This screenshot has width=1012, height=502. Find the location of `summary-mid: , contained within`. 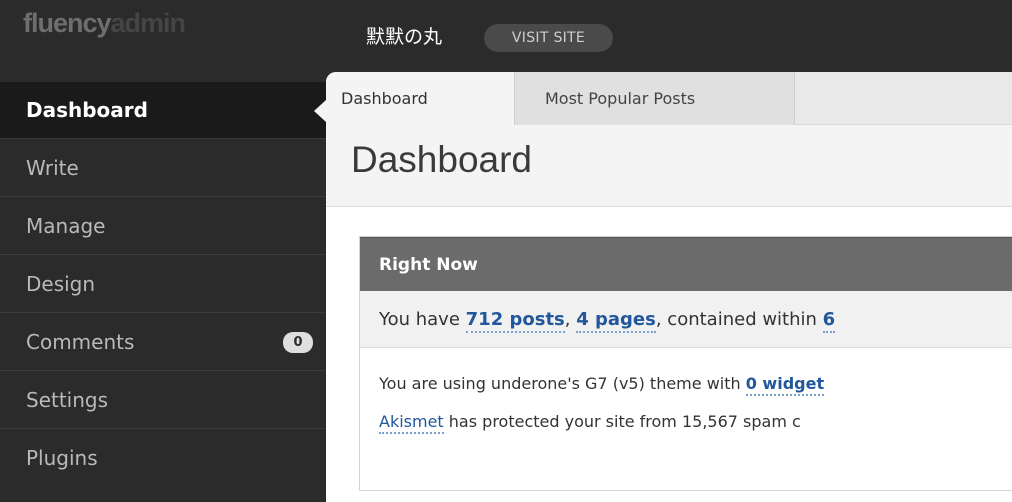

summary-mid: , contained within is located at coordinates (739, 319).